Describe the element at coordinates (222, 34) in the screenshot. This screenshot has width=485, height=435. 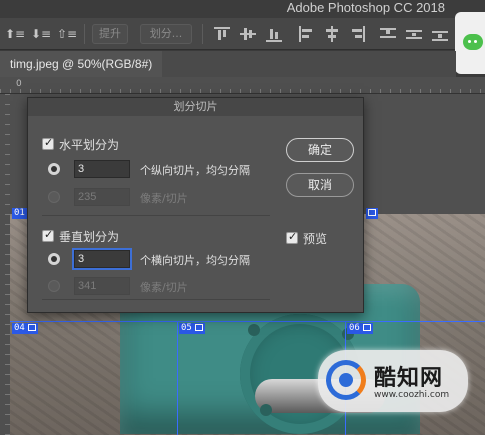
I see `align-top-icon` at that location.